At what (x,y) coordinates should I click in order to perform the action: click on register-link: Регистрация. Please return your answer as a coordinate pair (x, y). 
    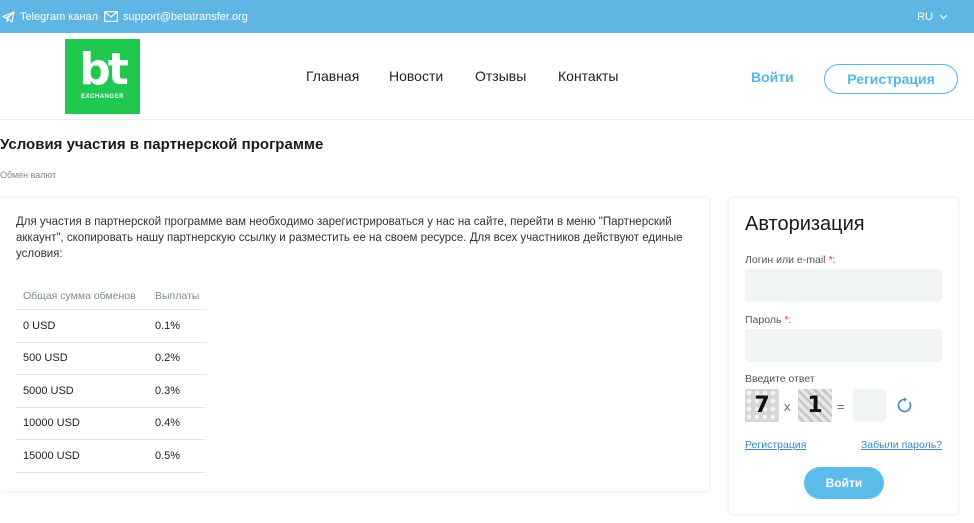
    Looking at the image, I should click on (775, 445).